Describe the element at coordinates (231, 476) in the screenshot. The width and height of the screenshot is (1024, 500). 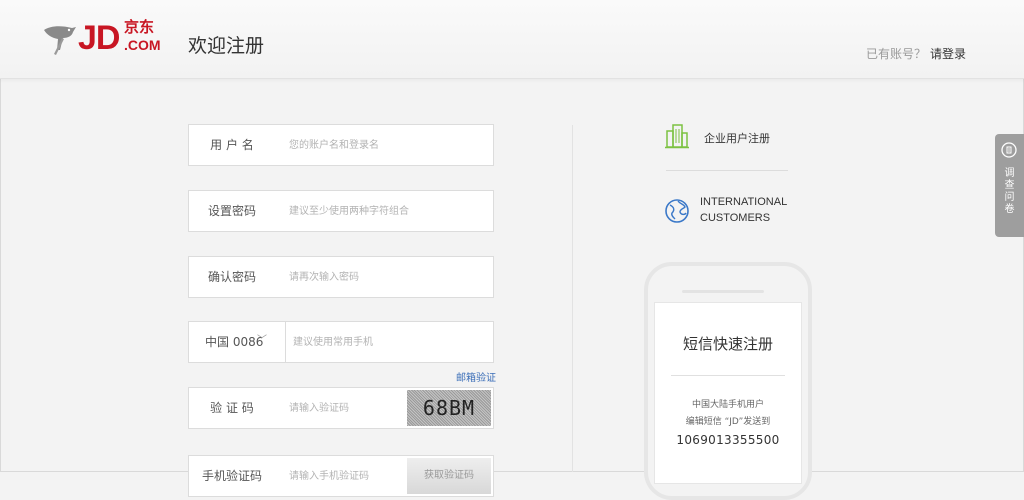
I see `sms-code-label: 手机验证码` at that location.